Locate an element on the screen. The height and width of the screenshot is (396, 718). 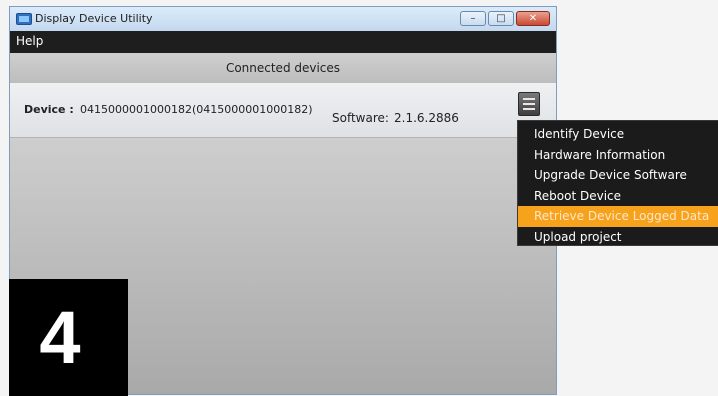
device-id: 0415000001000182(0415000001000182) is located at coordinates (196, 109).